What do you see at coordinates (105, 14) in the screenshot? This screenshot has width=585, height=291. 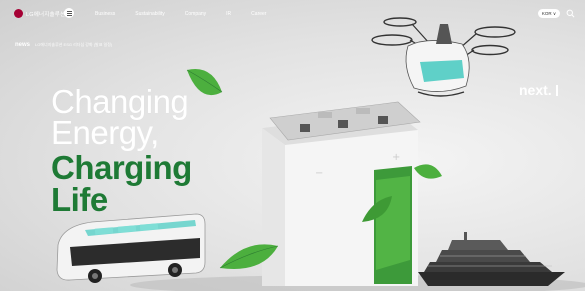 I see `nav-item-business: Business` at bounding box center [105, 14].